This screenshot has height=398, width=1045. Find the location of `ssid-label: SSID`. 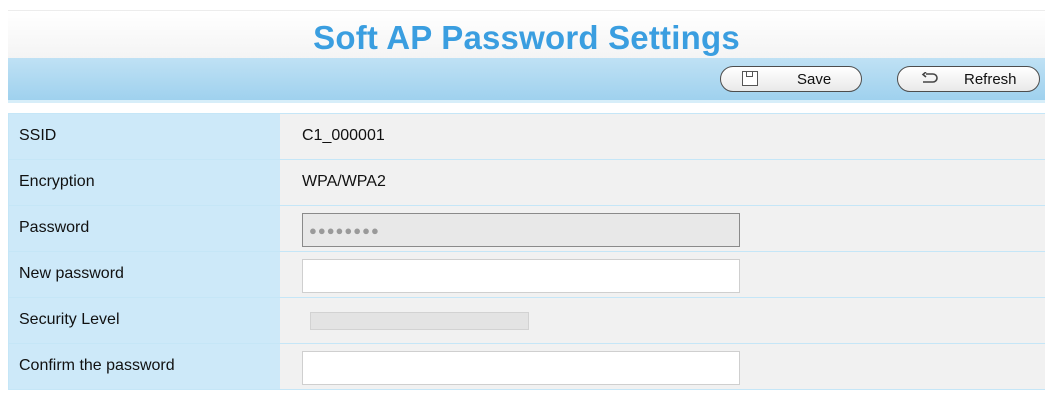

ssid-label: SSID is located at coordinates (38, 135).